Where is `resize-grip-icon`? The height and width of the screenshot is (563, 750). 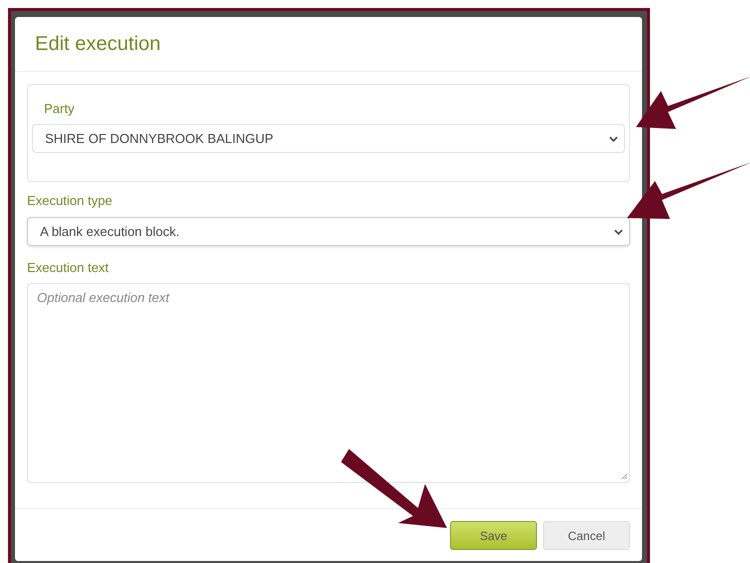
resize-grip-icon is located at coordinates (624, 476).